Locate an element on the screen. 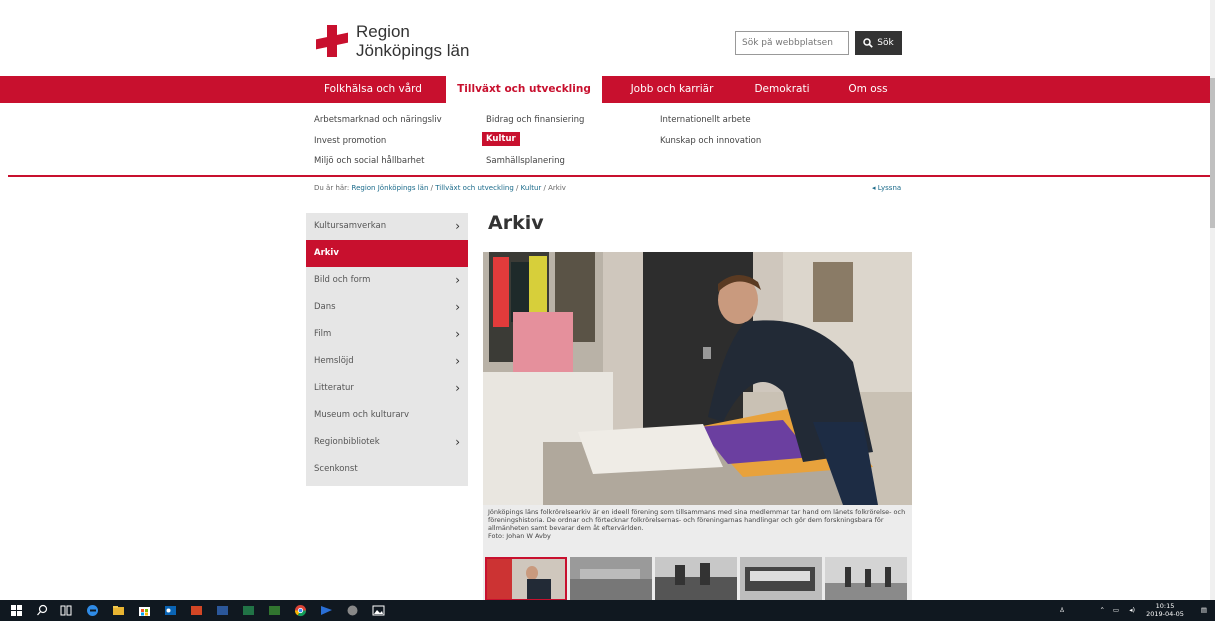 The height and width of the screenshot is (621, 1215). powerpoint-icon is located at coordinates (196, 610).